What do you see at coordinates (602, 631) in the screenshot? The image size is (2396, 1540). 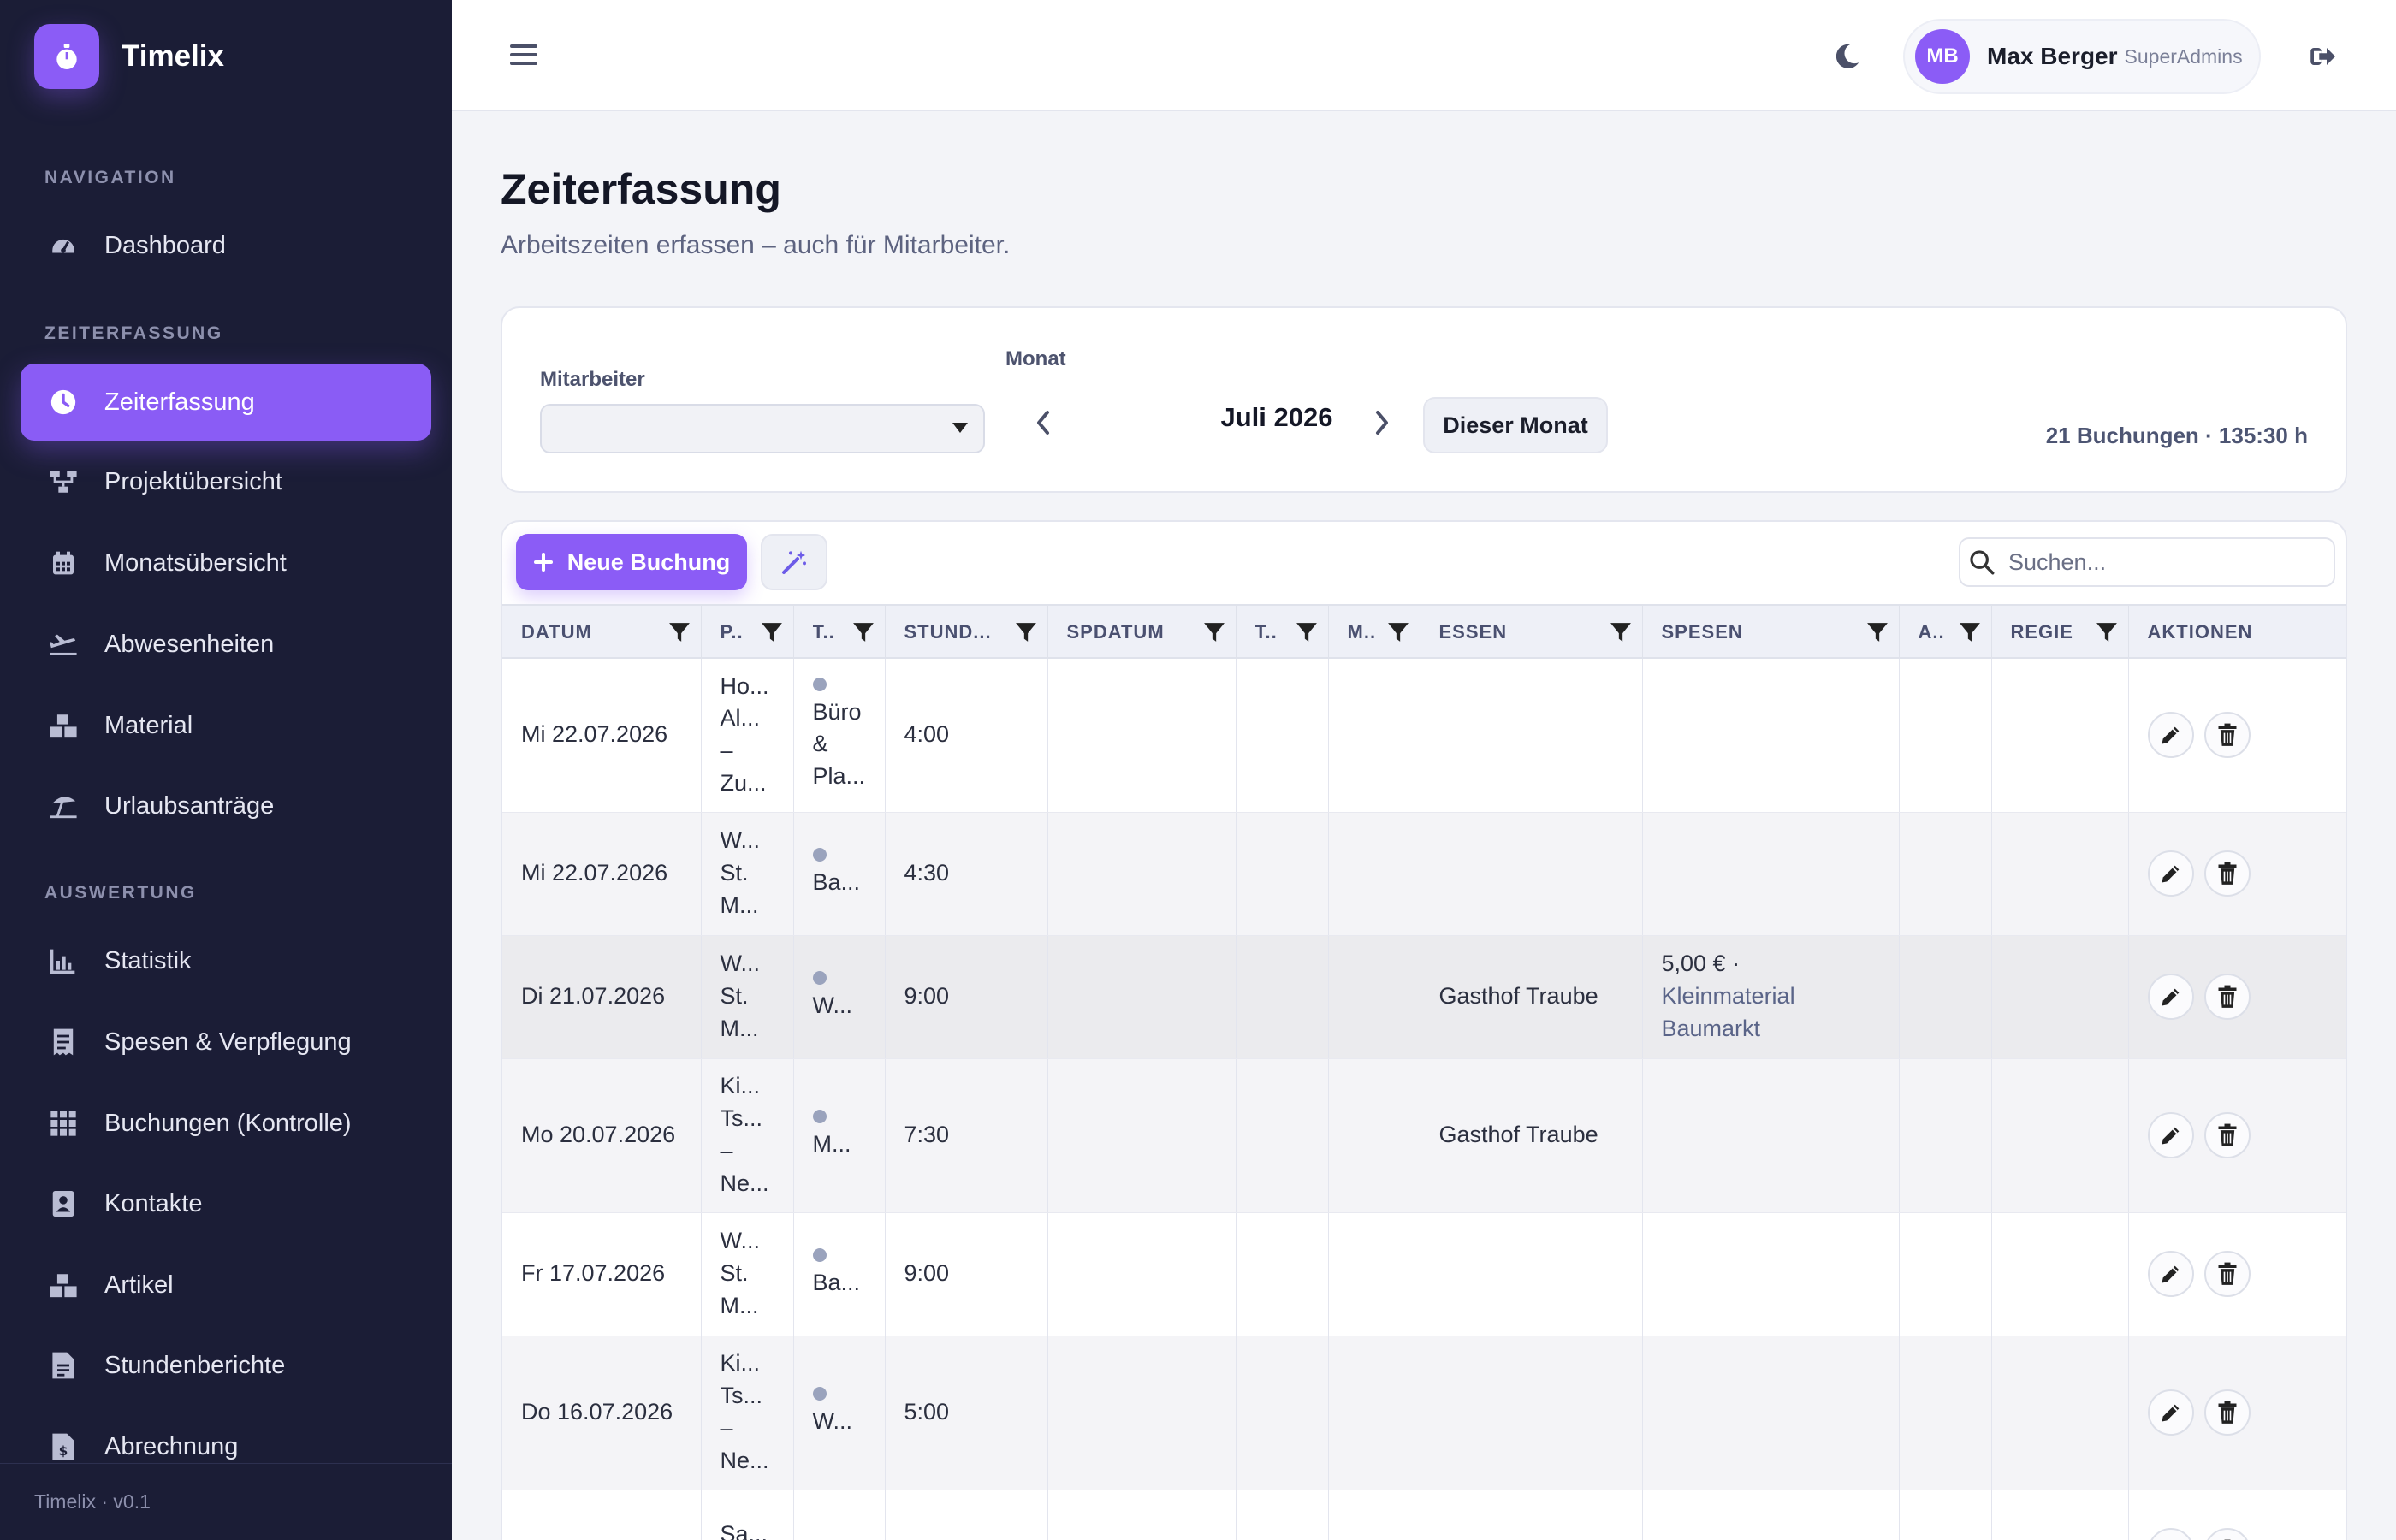 I see `column-header: DATUM` at bounding box center [602, 631].